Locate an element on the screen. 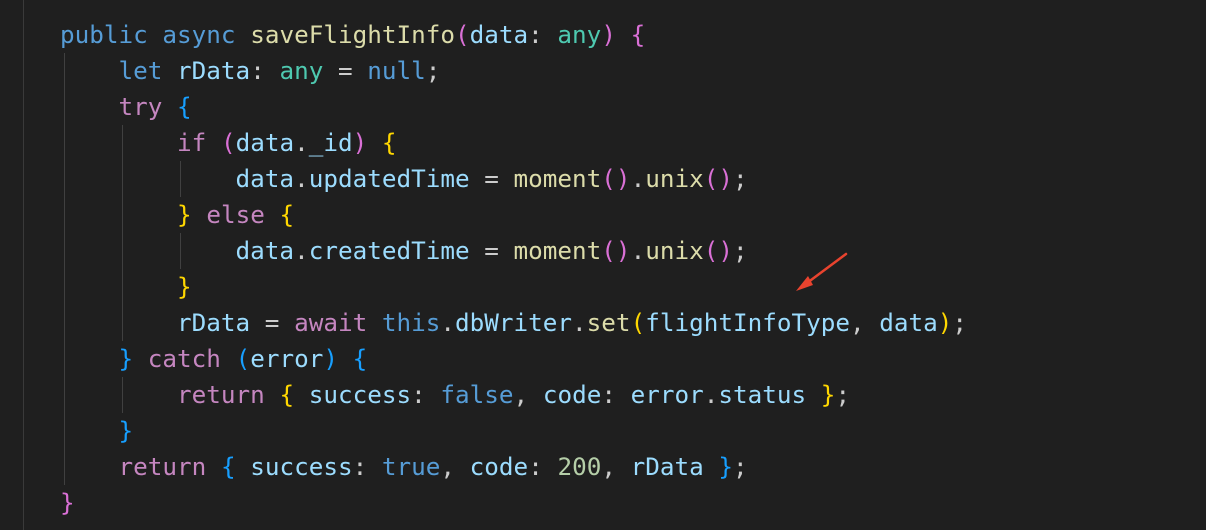 This screenshot has width=1206, height=530. code-token: _id is located at coordinates (330, 142).